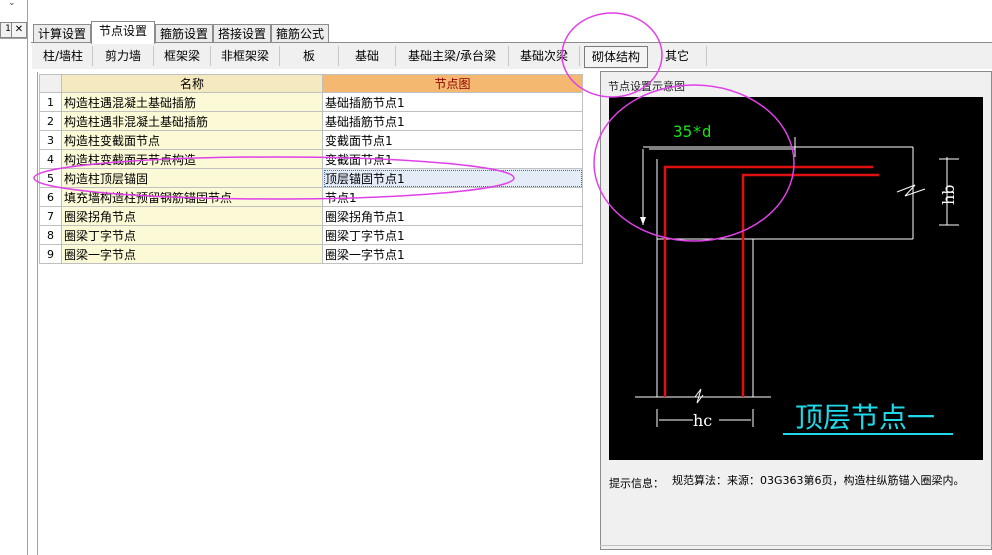 The image size is (992, 555). Describe the element at coordinates (50, 102) in the screenshot. I see `row-index: 1` at that location.